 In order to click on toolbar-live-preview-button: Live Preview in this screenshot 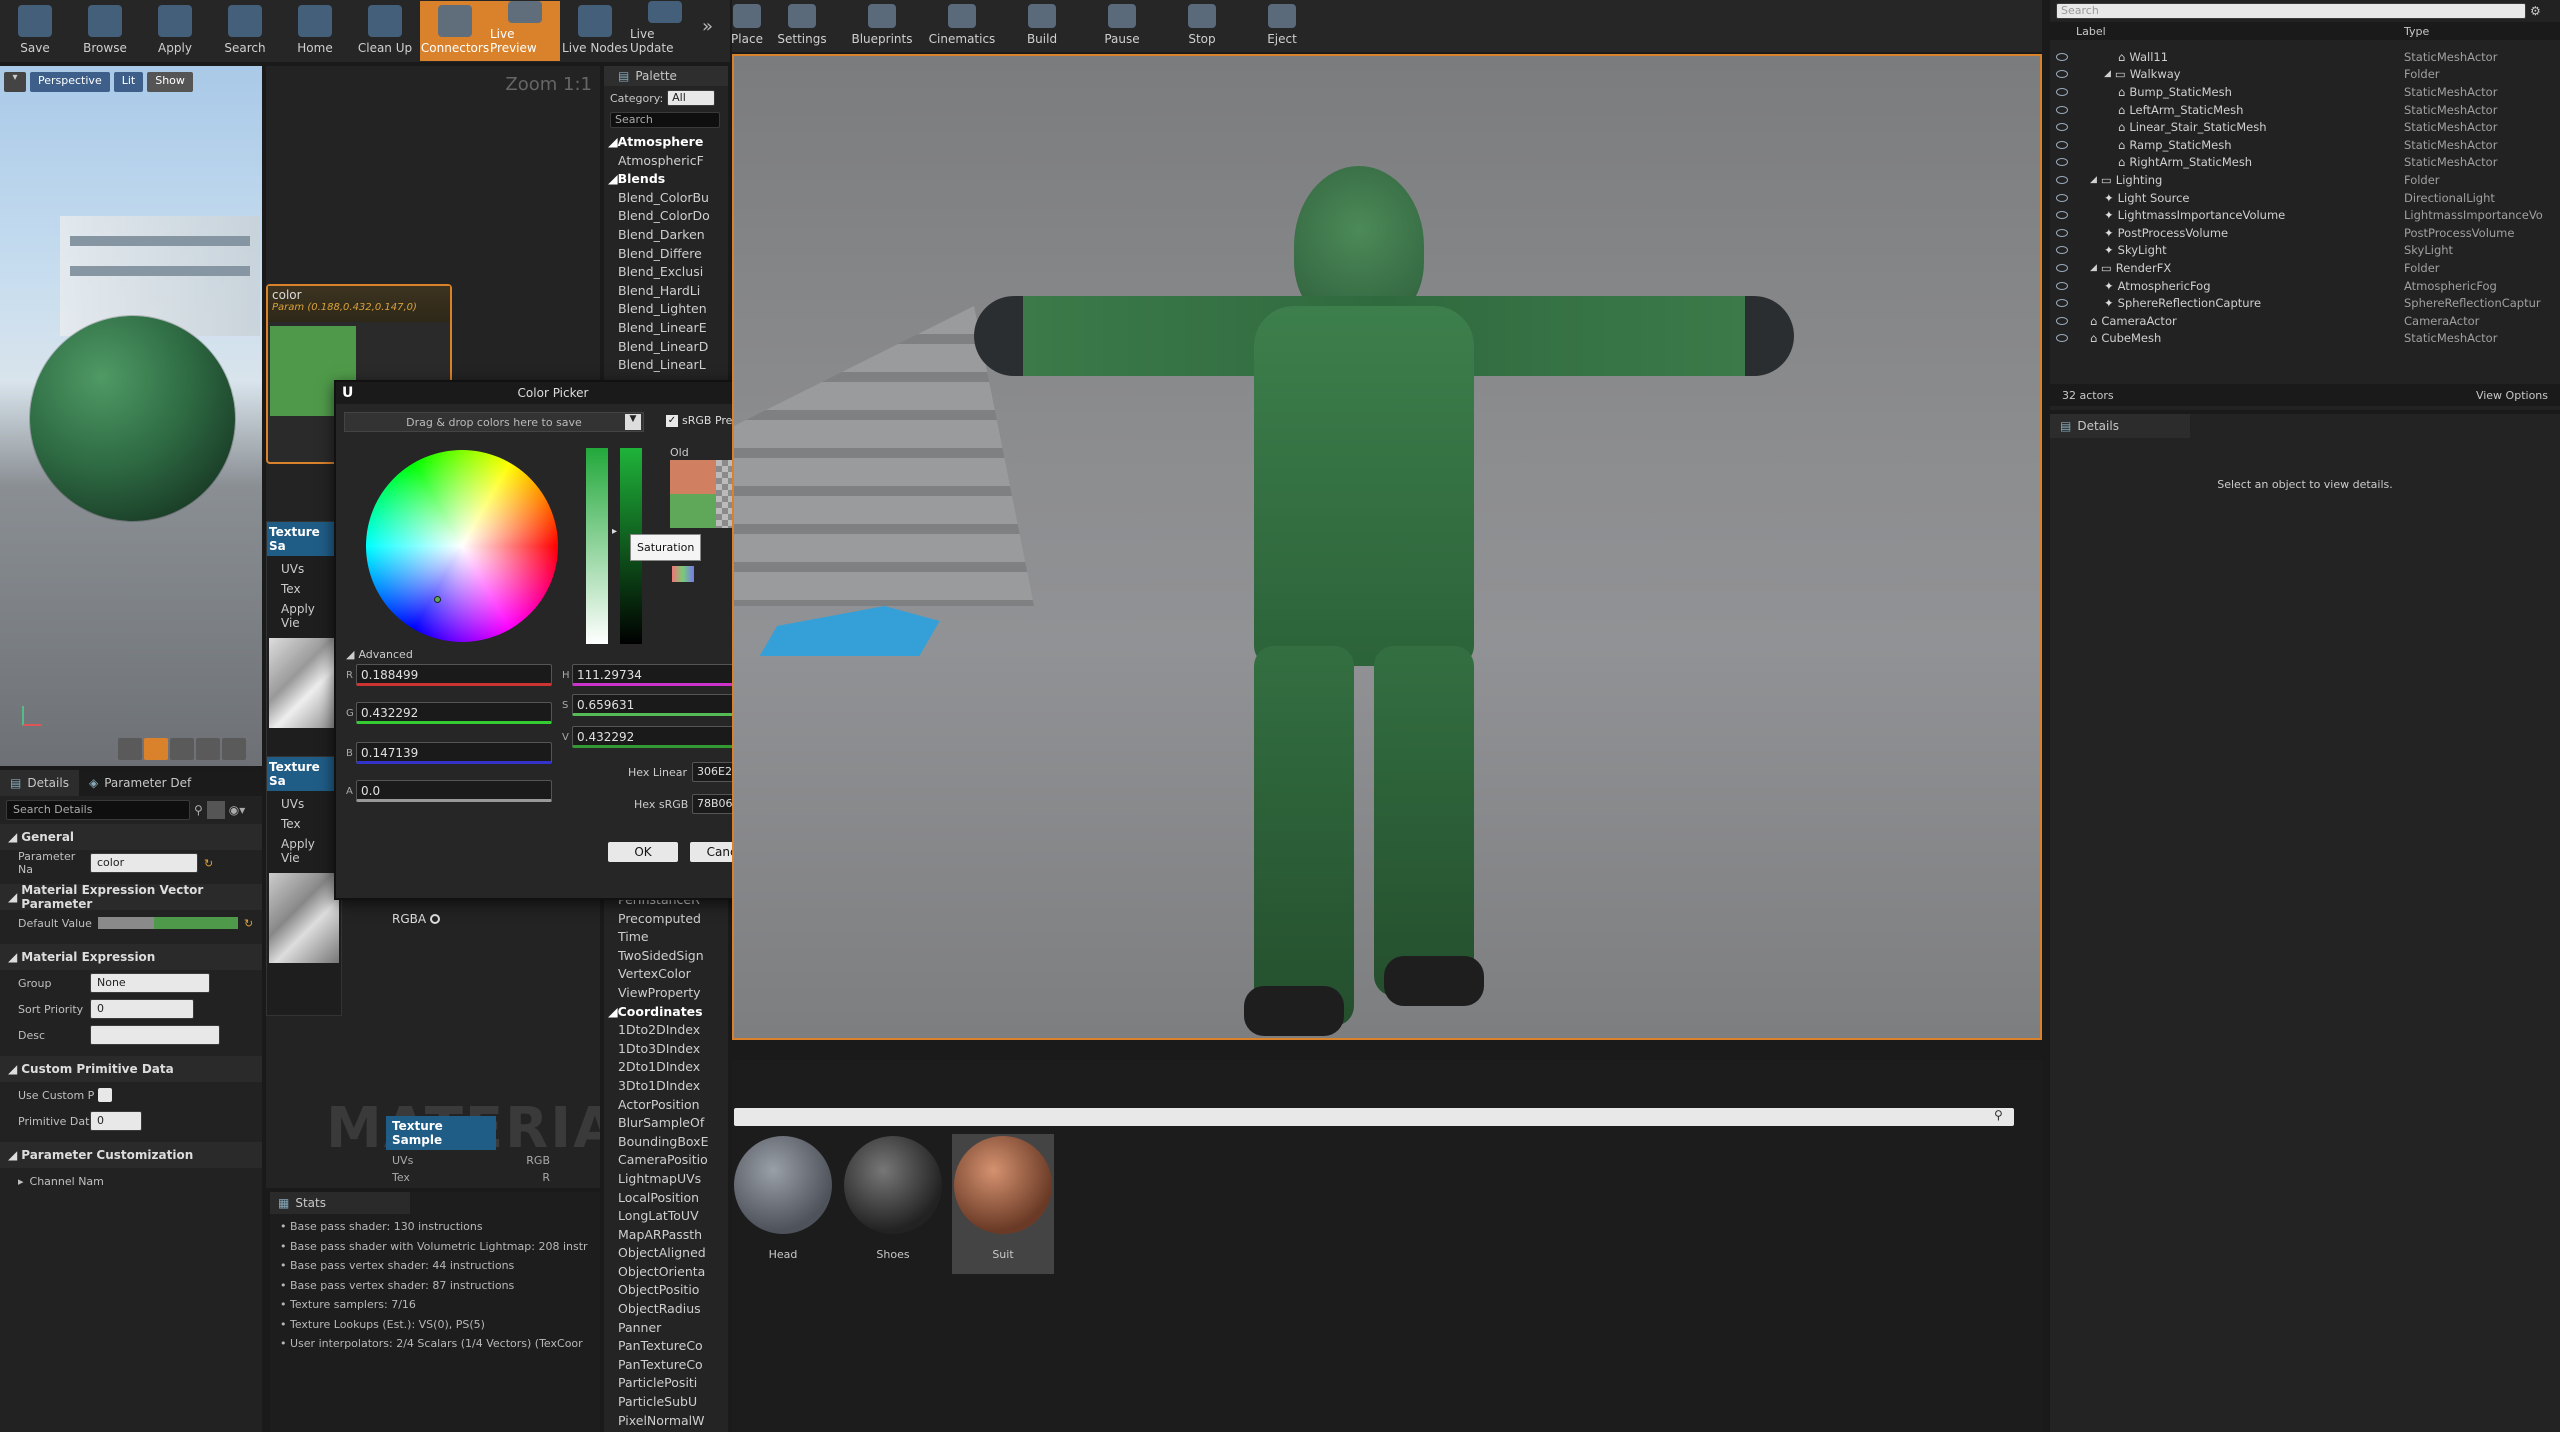, I will do `click(525, 31)`.